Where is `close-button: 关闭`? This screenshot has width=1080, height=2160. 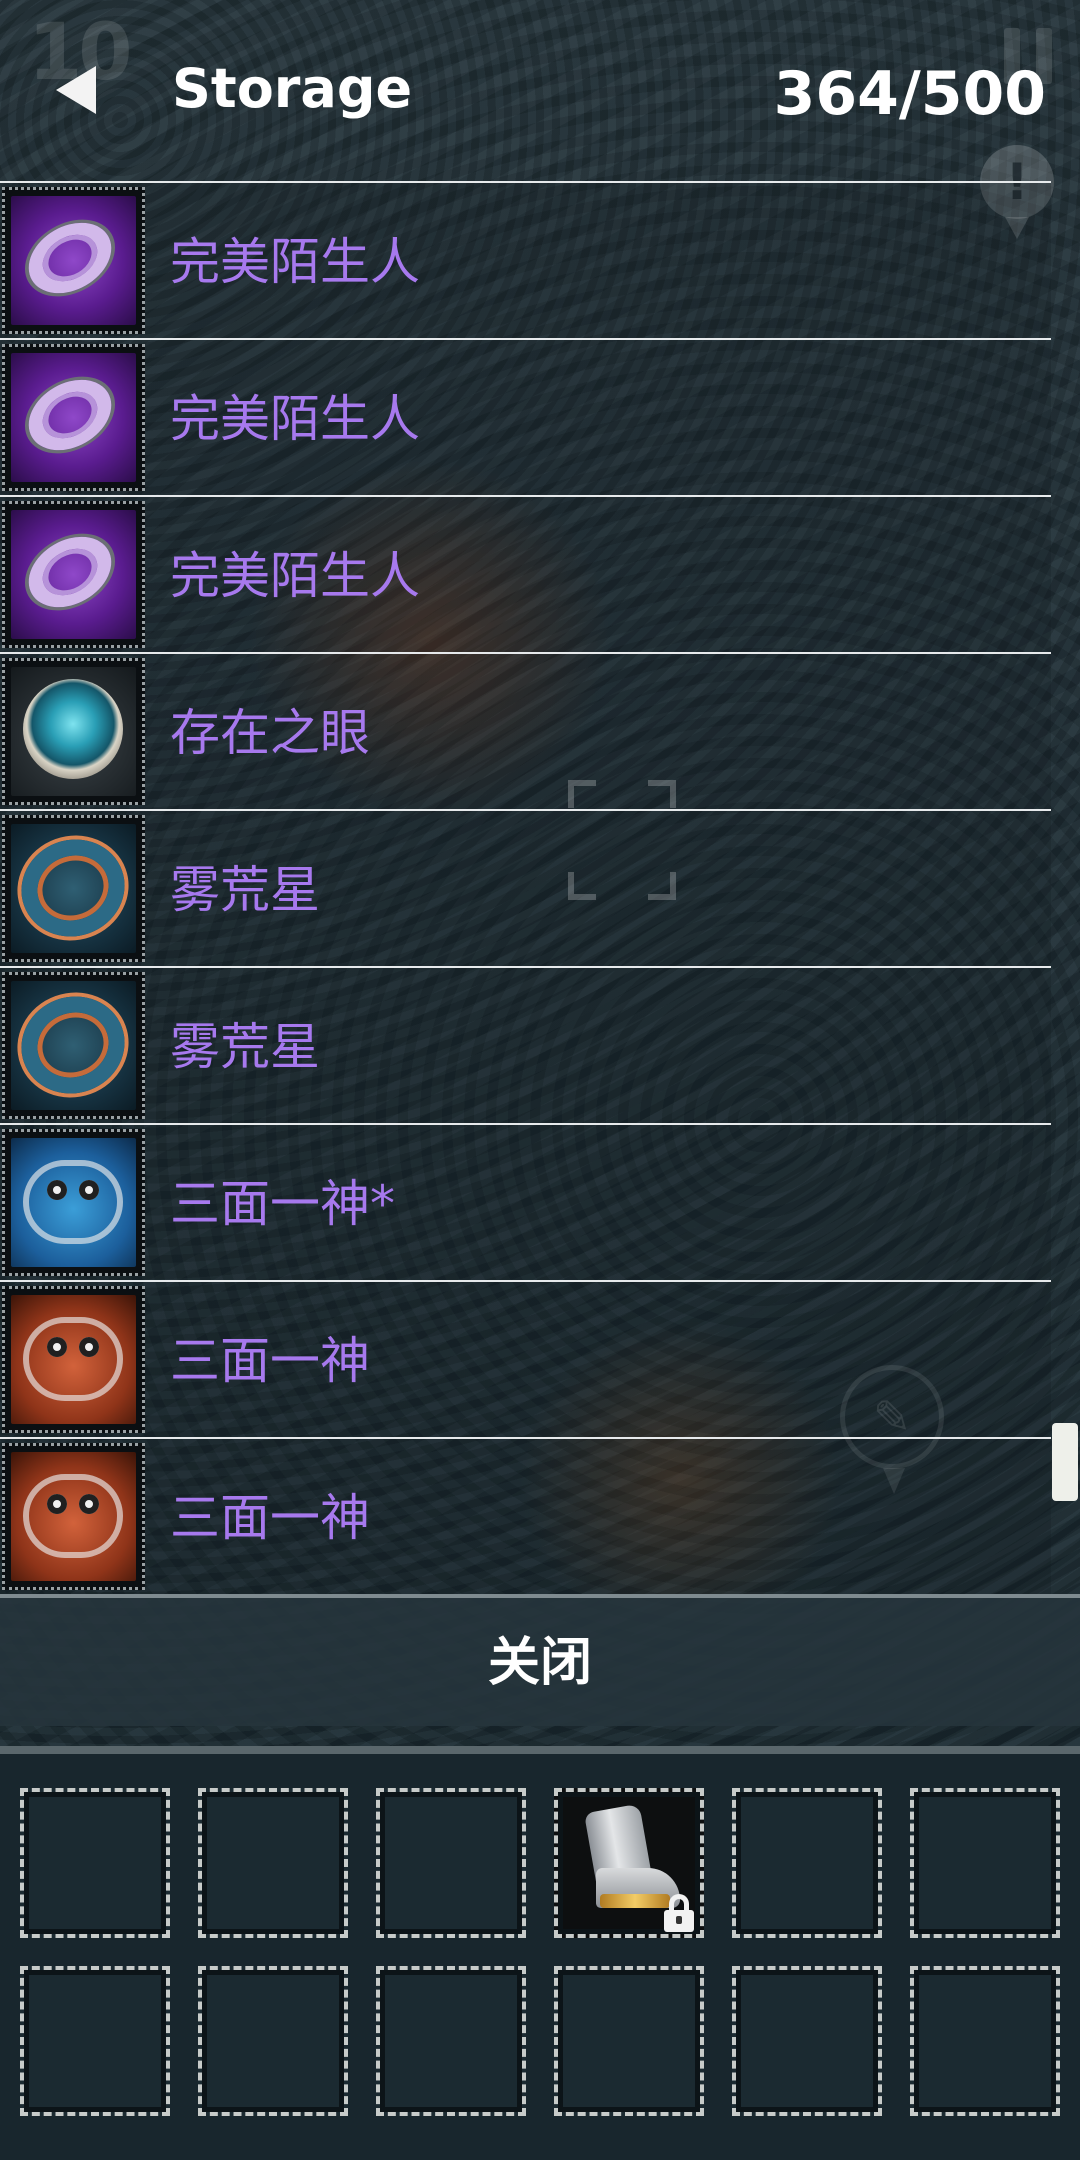
close-button: 关闭 is located at coordinates (540, 1660).